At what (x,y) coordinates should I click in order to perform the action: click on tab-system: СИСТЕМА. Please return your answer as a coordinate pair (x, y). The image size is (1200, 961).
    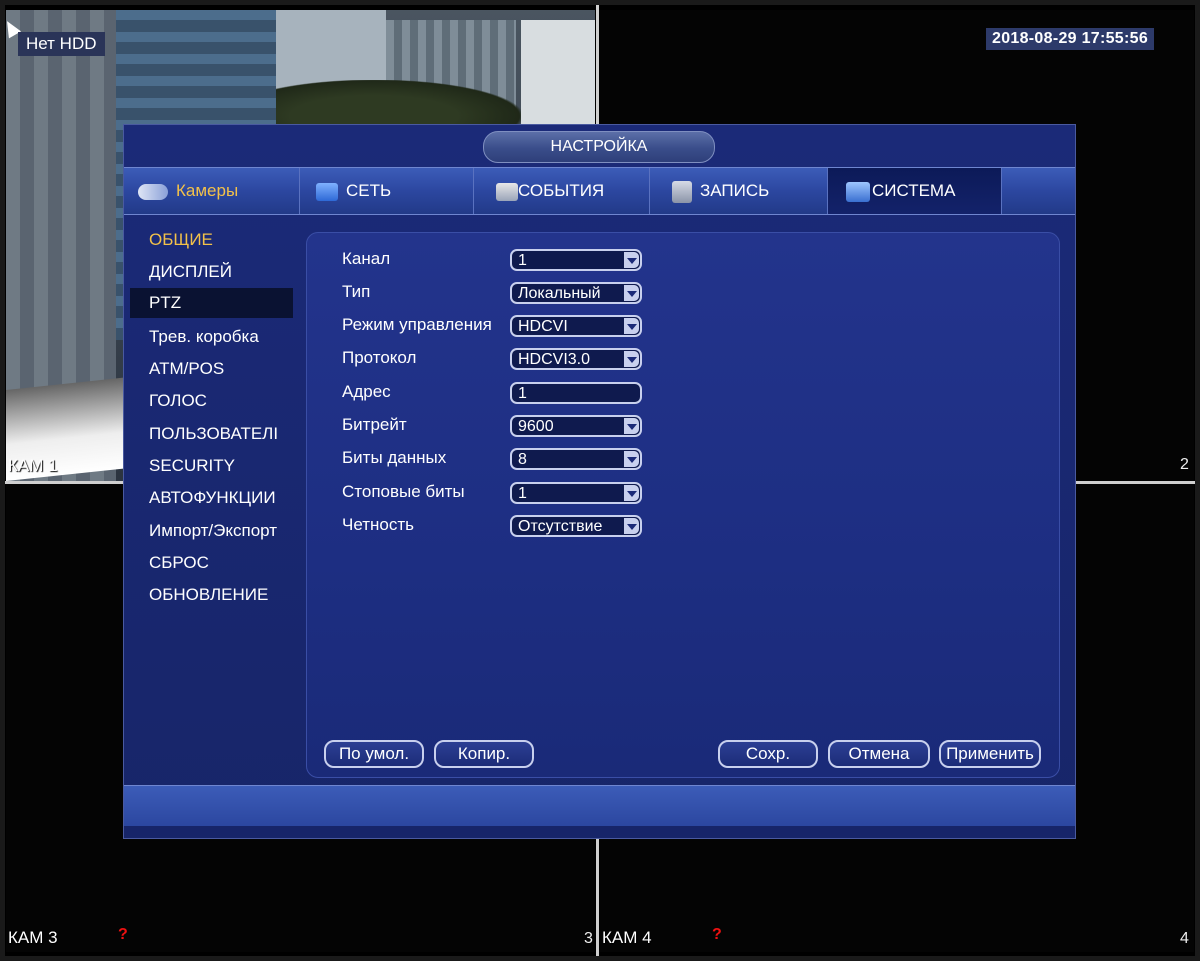
    Looking at the image, I should click on (915, 191).